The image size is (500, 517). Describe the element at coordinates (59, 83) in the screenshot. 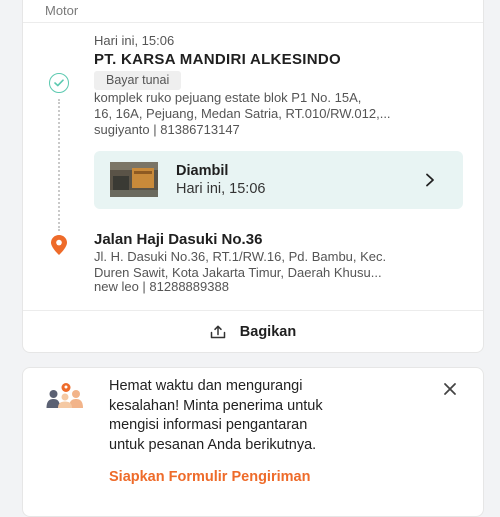

I see `check-icon` at that location.